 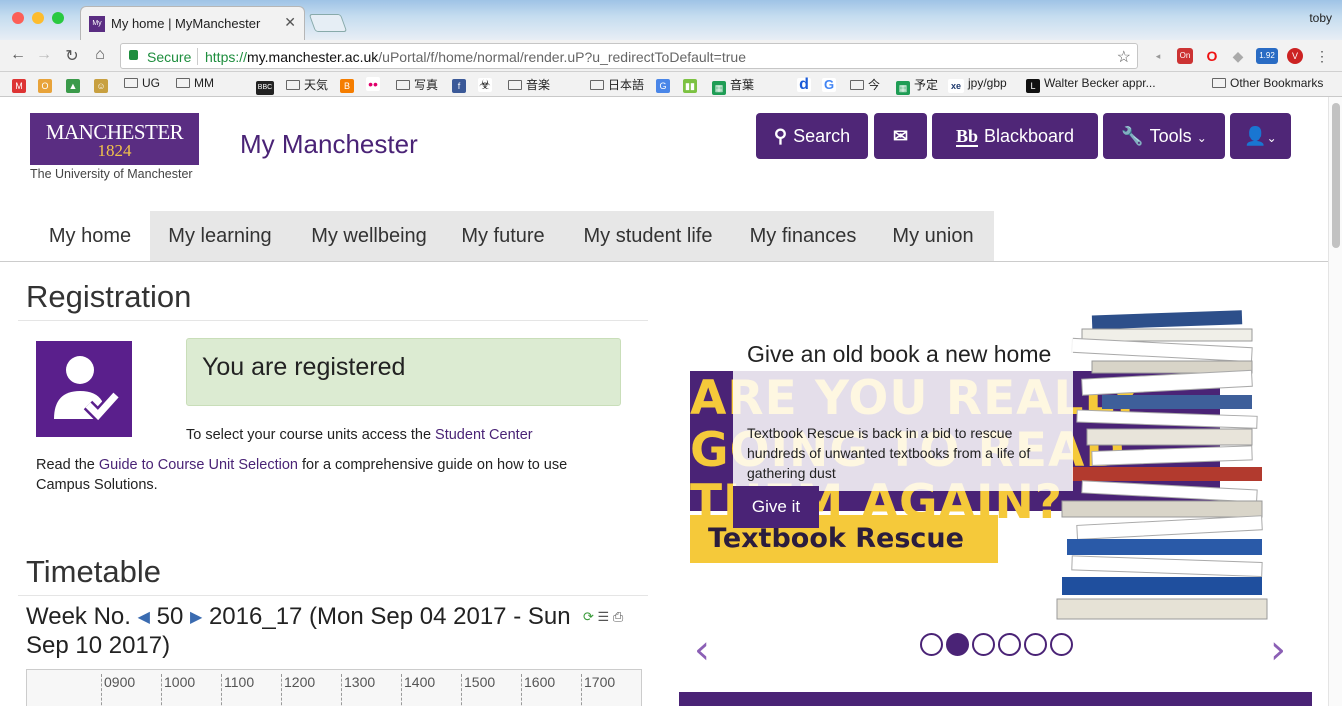 I want to click on print-icon: ⎙, so click(x=618, y=616).